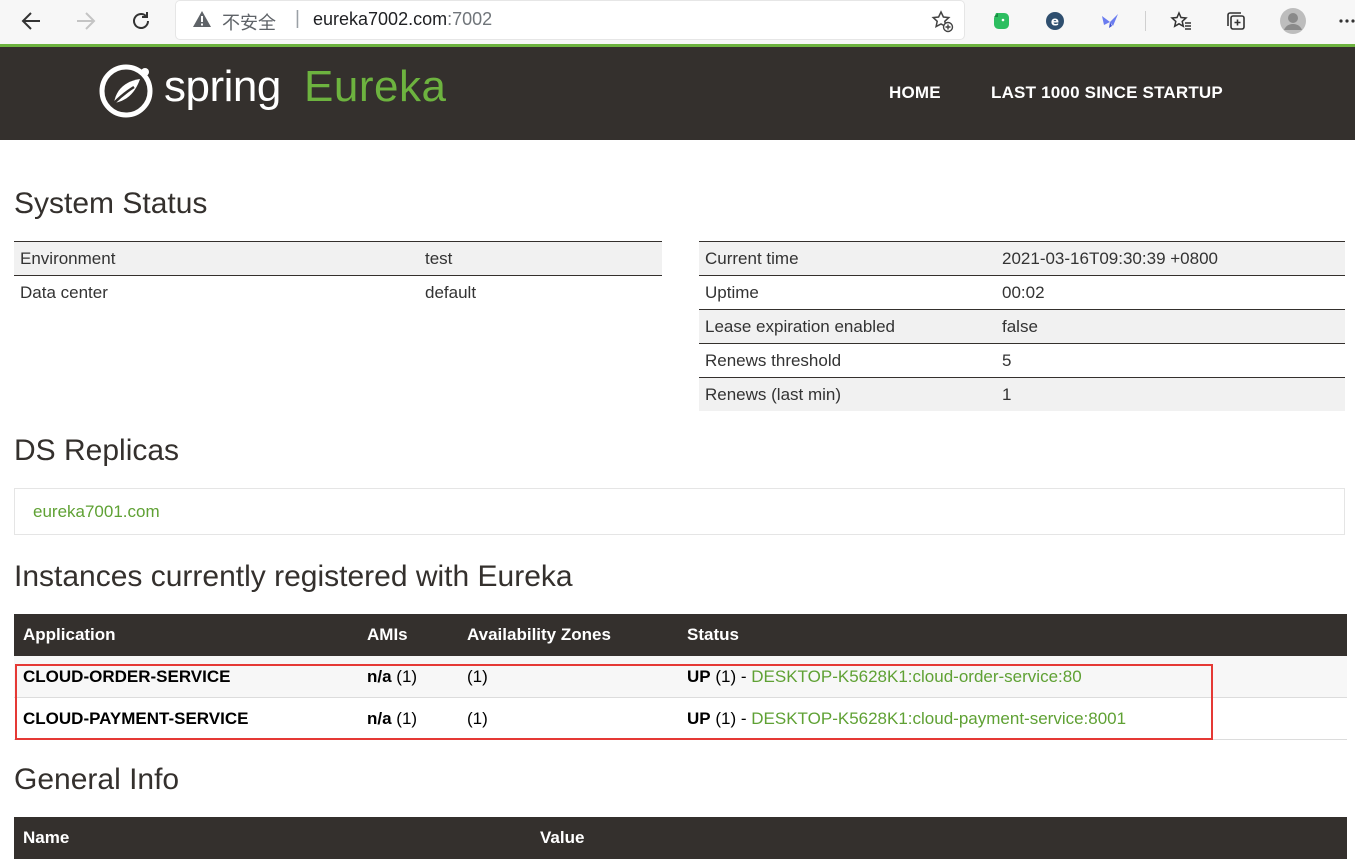  I want to click on status-key: Renews (last min), so click(847, 394).